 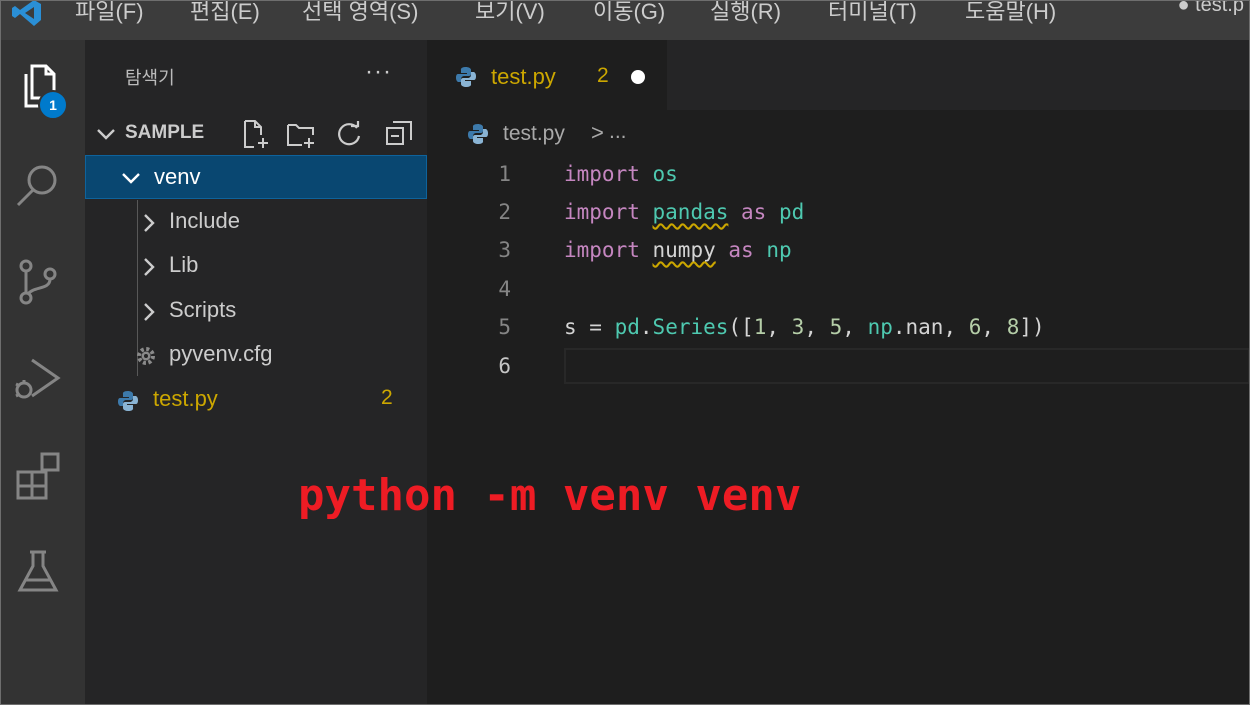 What do you see at coordinates (603, 75) in the screenshot?
I see `tab-problem-count: 2` at bounding box center [603, 75].